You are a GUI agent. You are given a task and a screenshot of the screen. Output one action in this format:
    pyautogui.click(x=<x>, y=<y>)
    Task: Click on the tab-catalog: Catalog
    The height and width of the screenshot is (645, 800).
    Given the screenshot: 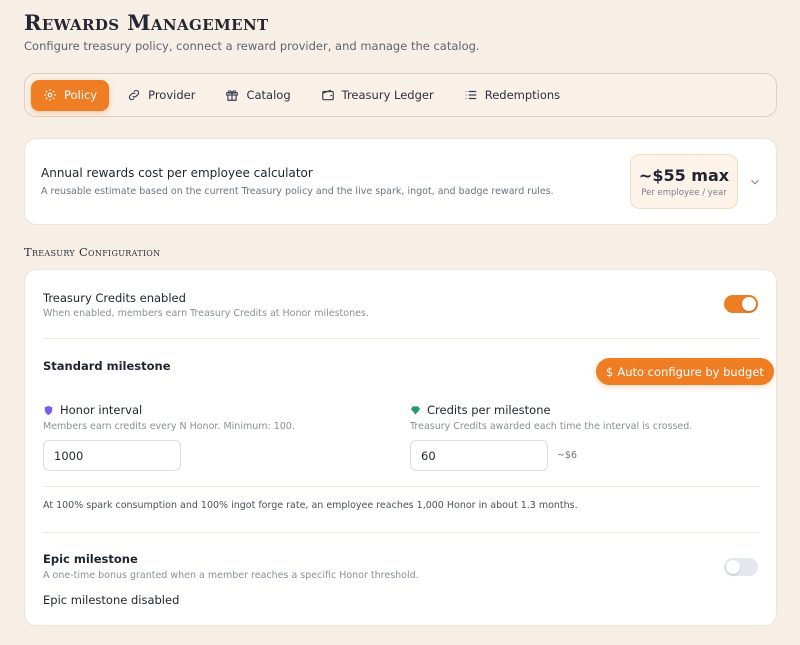 What is the action you would take?
    pyautogui.click(x=257, y=95)
    